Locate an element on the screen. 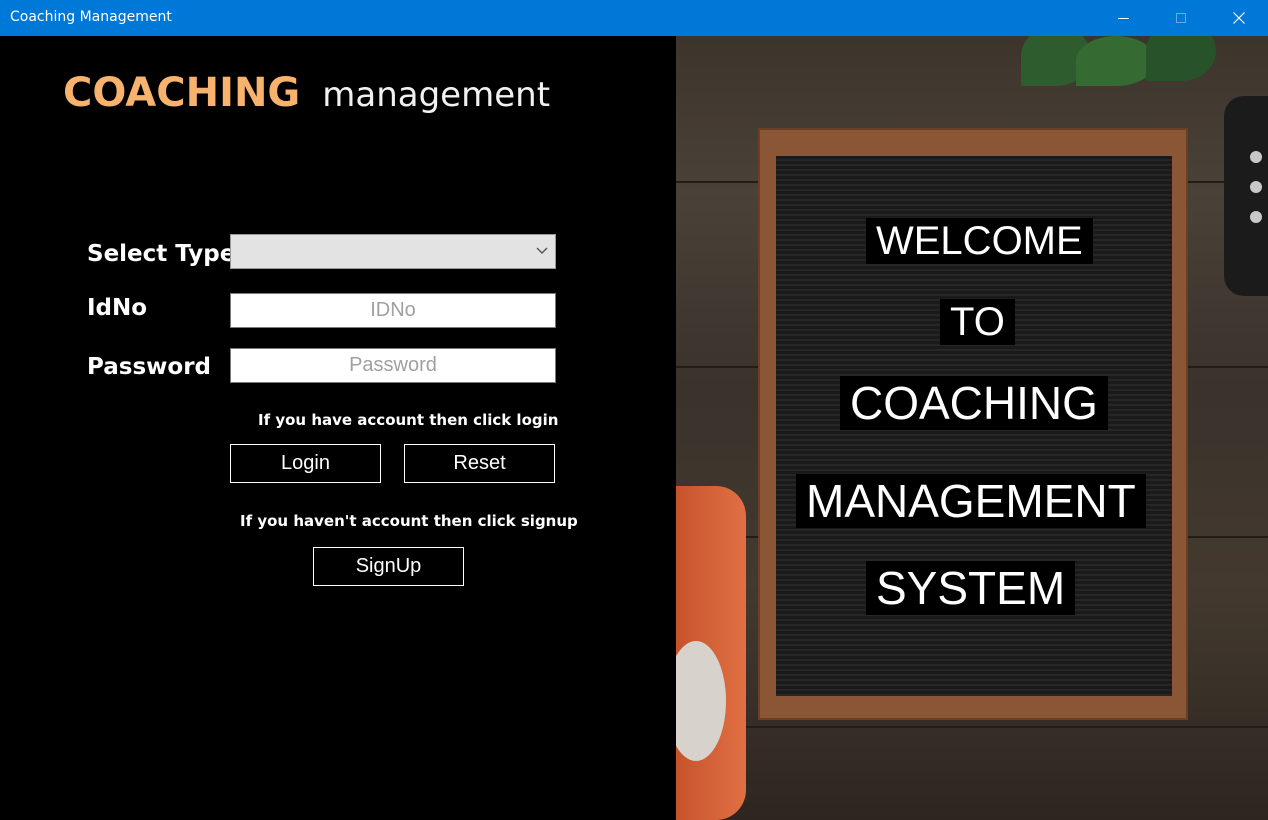  select-type-label: Select Type is located at coordinates (161, 254).